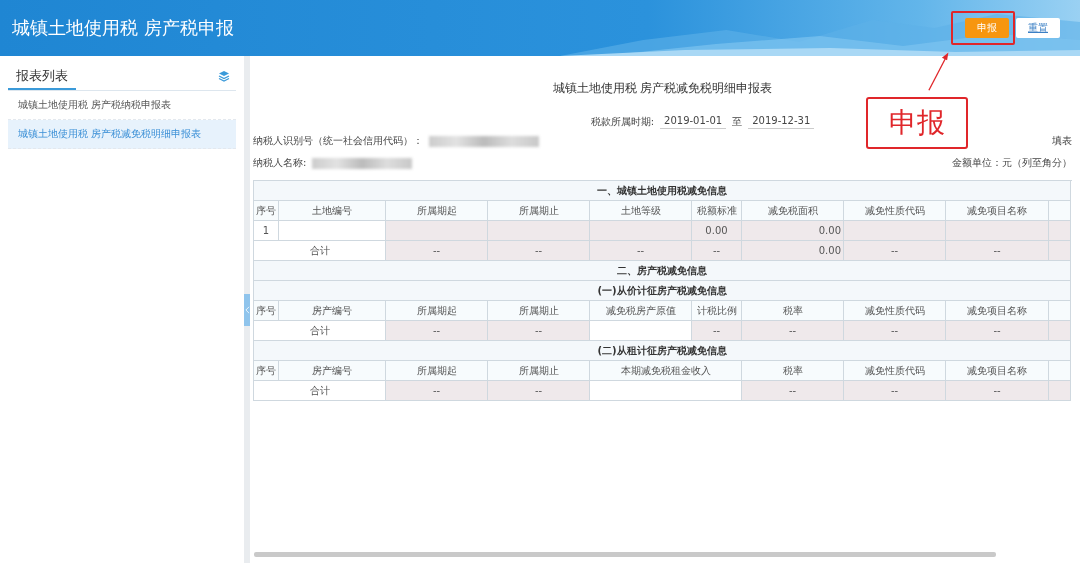  What do you see at coordinates (781, 122) in the screenshot?
I see `date-field: 2019-12-31` at bounding box center [781, 122].